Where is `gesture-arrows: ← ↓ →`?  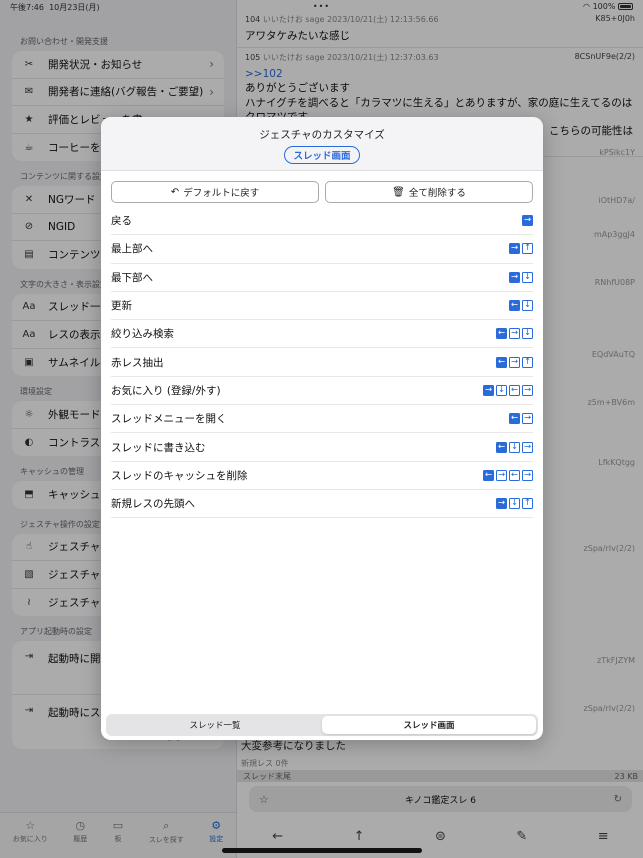 gesture-arrows: ← ↓ → is located at coordinates (514, 447).